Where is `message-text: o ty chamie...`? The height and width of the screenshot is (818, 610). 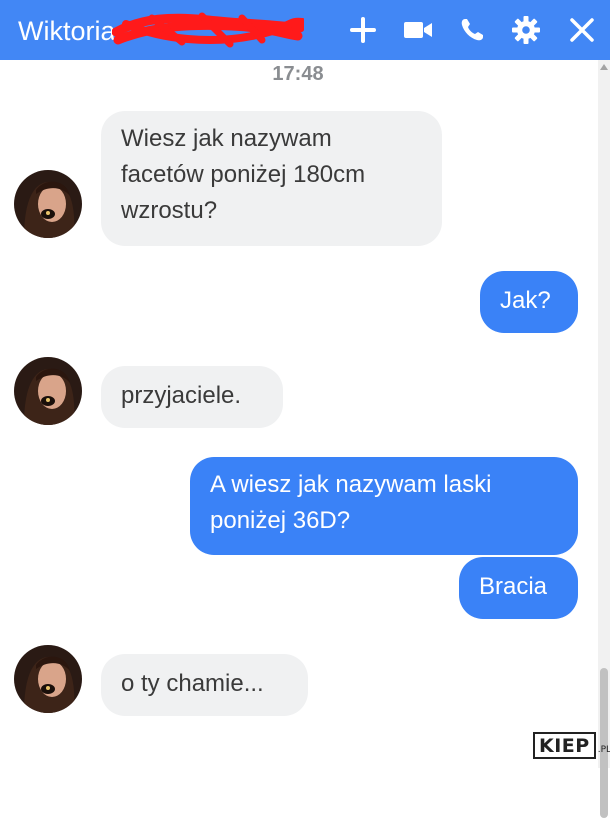 message-text: o ty chamie... is located at coordinates (192, 683).